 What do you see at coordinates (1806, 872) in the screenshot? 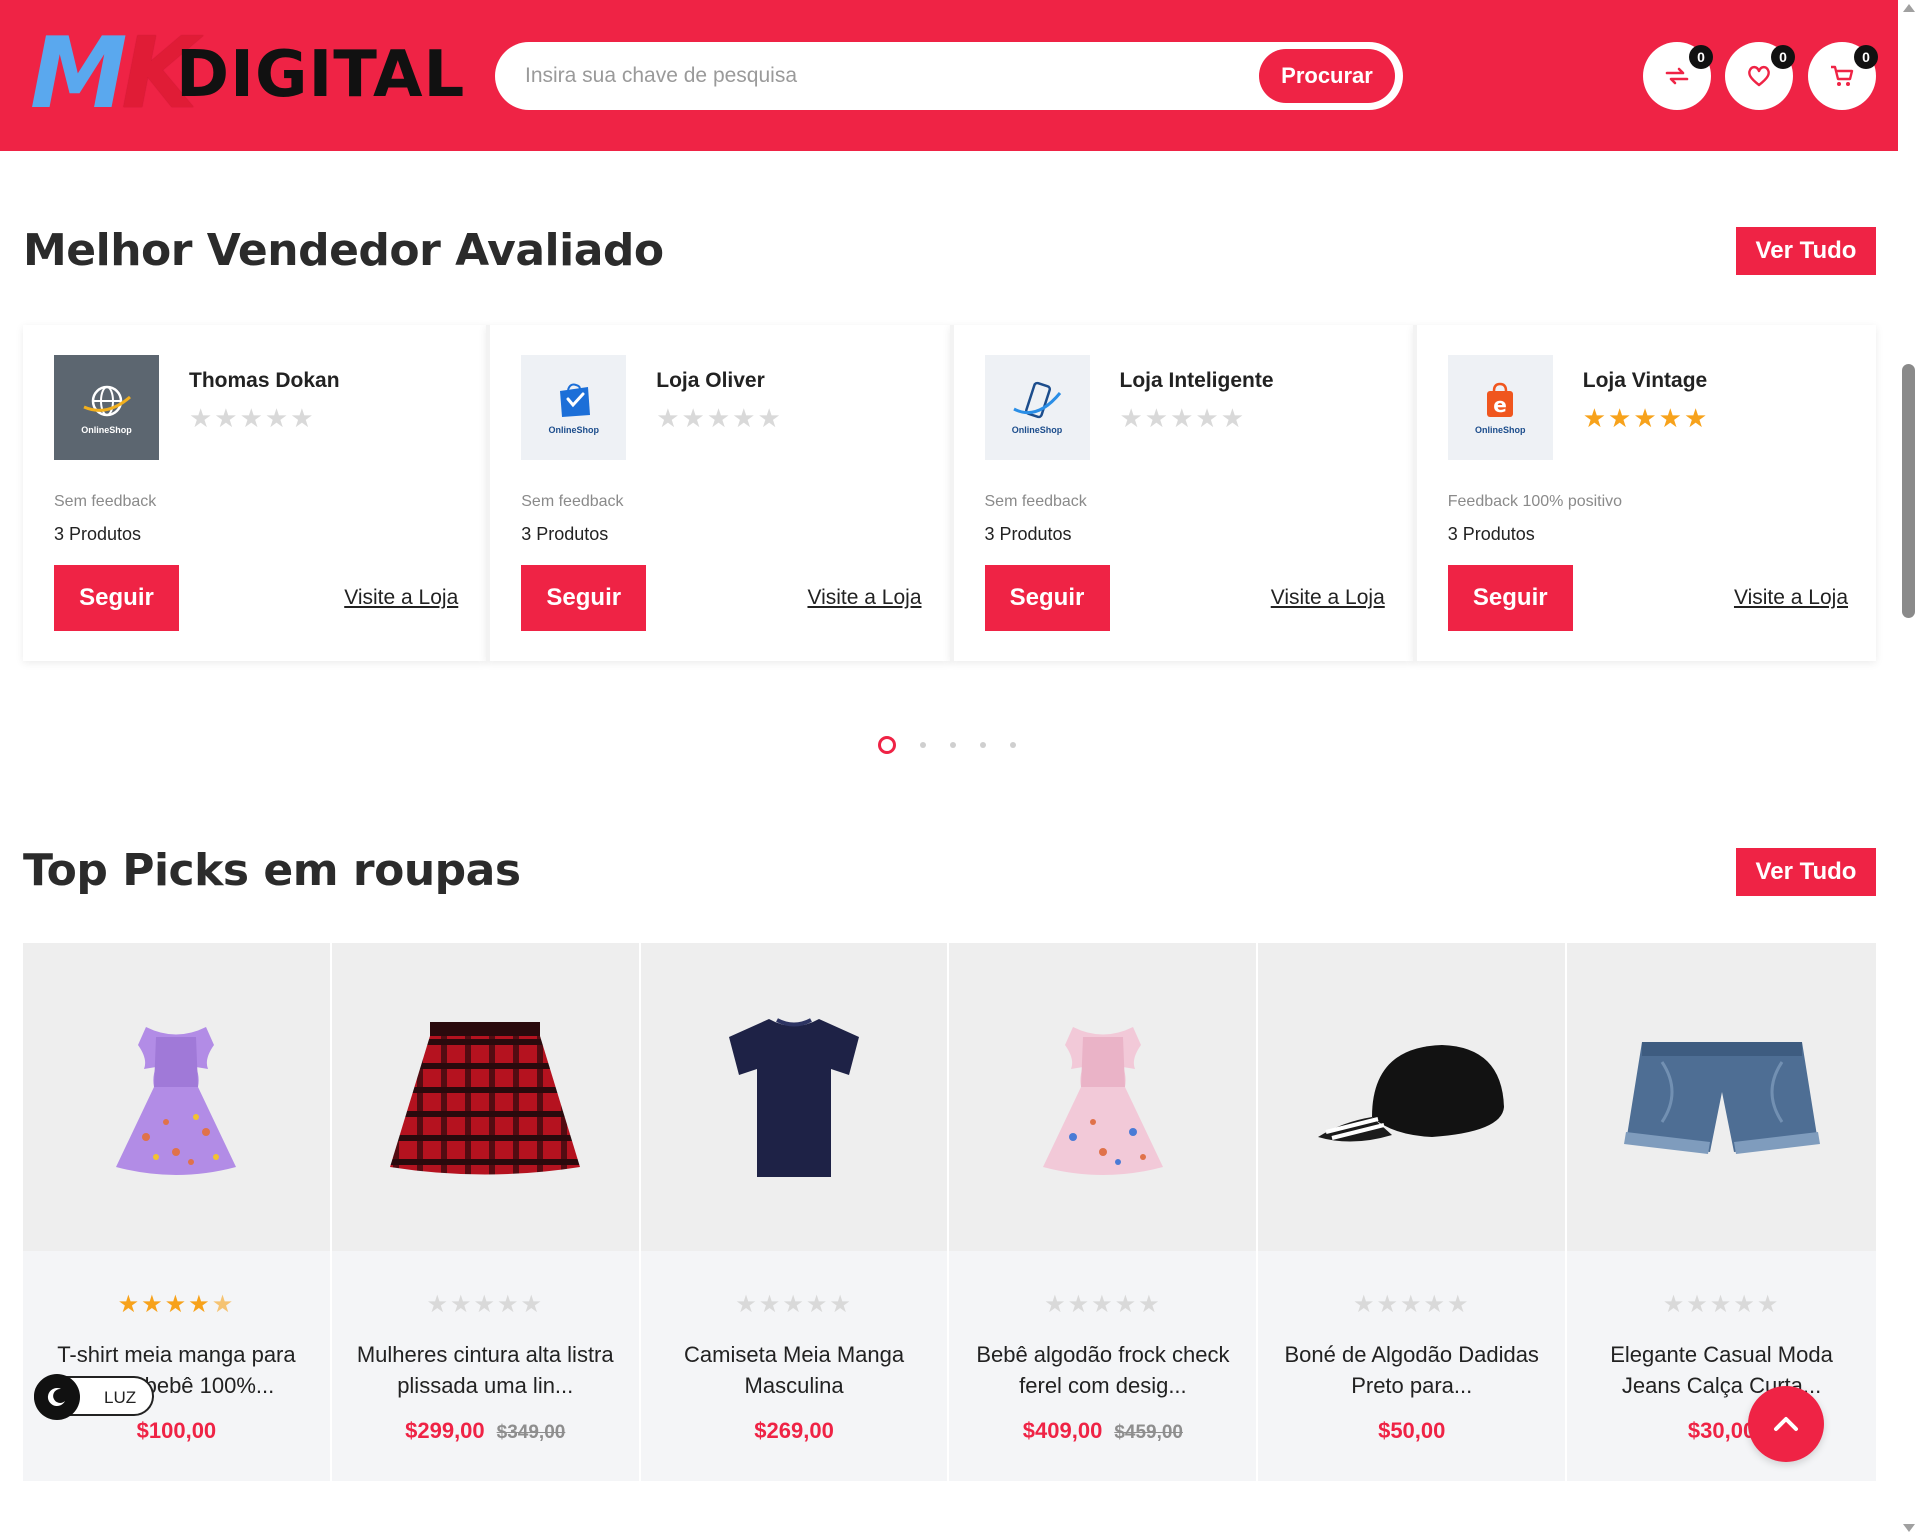
I see `products-view-all-button: Ver Tudo` at bounding box center [1806, 872].